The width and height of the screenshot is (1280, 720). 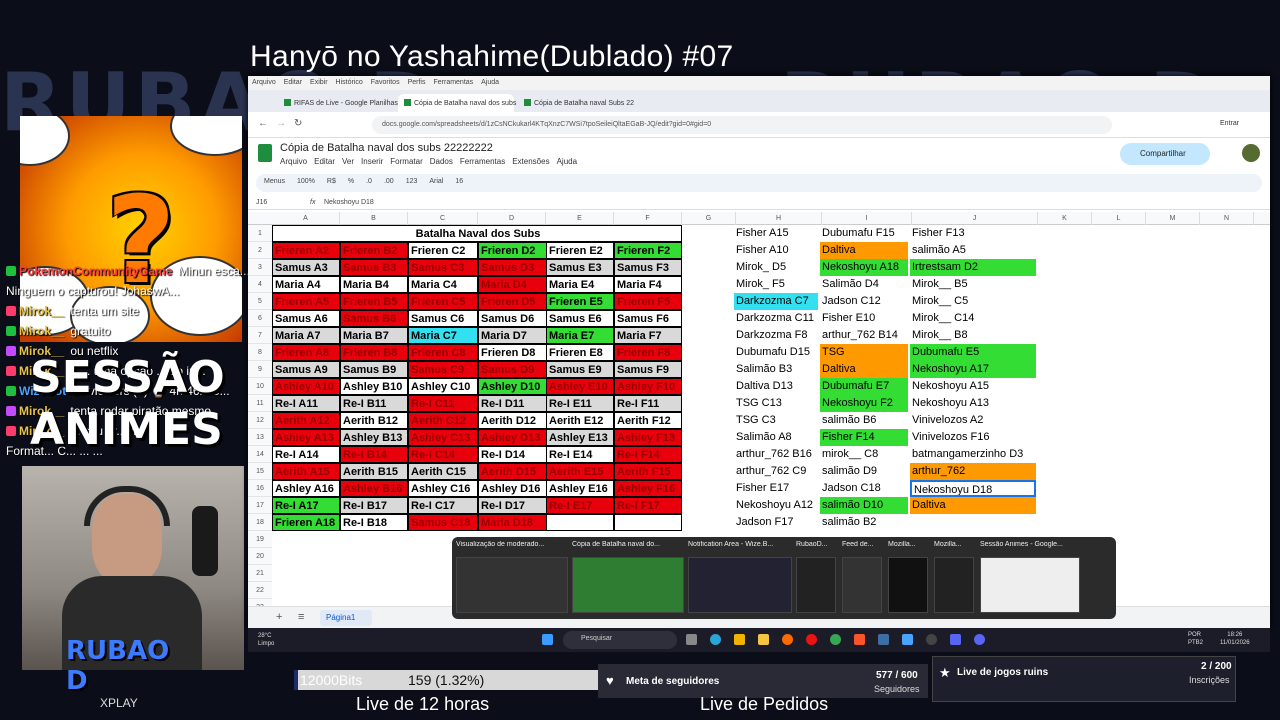 I want to click on column-header: C, so click(x=443, y=218).